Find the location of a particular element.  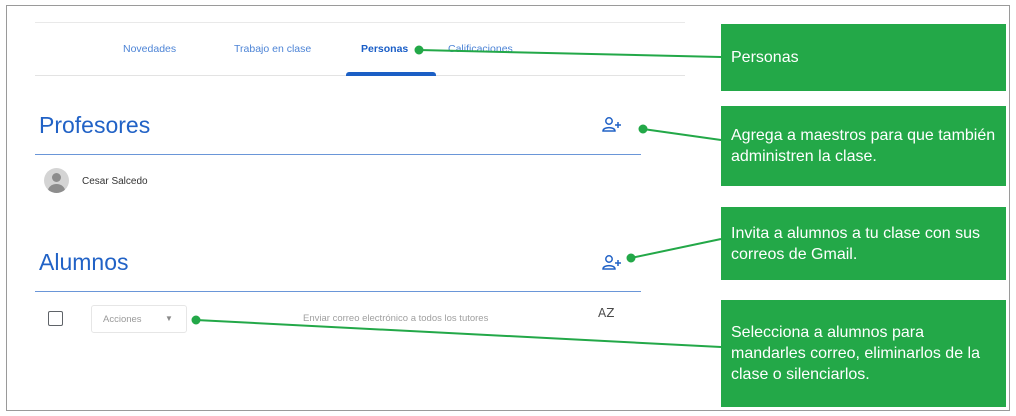

callout-personas: Personas is located at coordinates (863, 57).